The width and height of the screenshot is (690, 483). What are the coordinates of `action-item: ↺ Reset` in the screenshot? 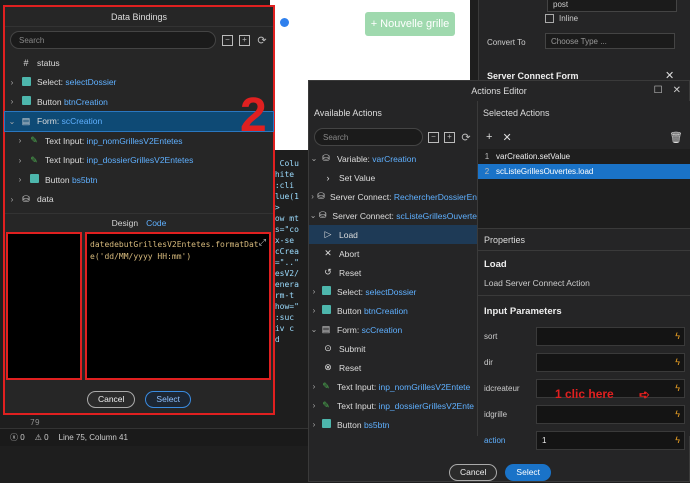 It's located at (393, 272).